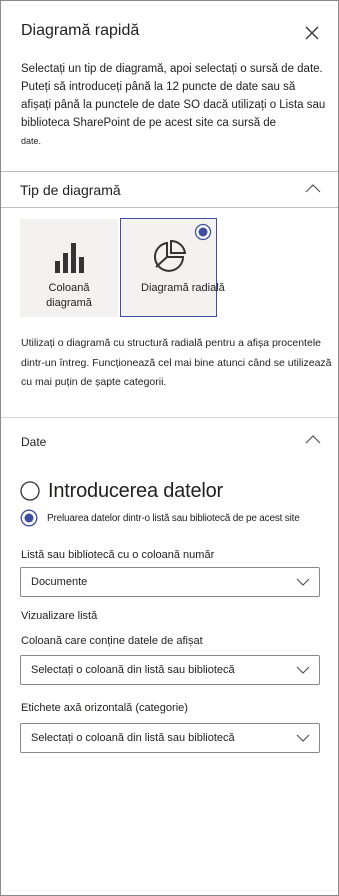 The image size is (339, 896). Describe the element at coordinates (104, 708) in the screenshot. I see `axis-label: Etichete axă orizontală (categorie)` at that location.